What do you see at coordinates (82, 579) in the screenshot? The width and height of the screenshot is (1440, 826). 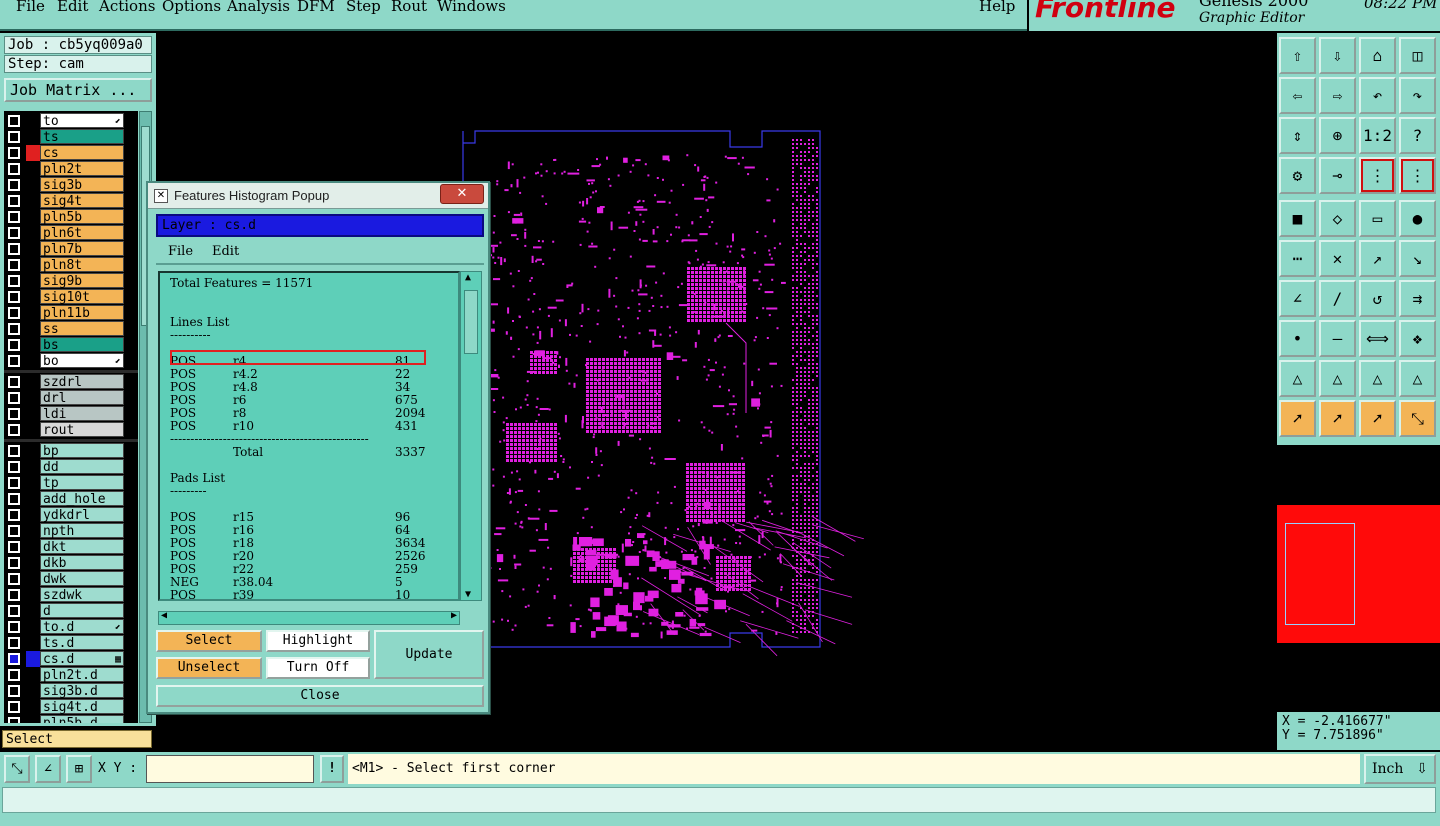 I see `layer-name: dwk` at bounding box center [82, 579].